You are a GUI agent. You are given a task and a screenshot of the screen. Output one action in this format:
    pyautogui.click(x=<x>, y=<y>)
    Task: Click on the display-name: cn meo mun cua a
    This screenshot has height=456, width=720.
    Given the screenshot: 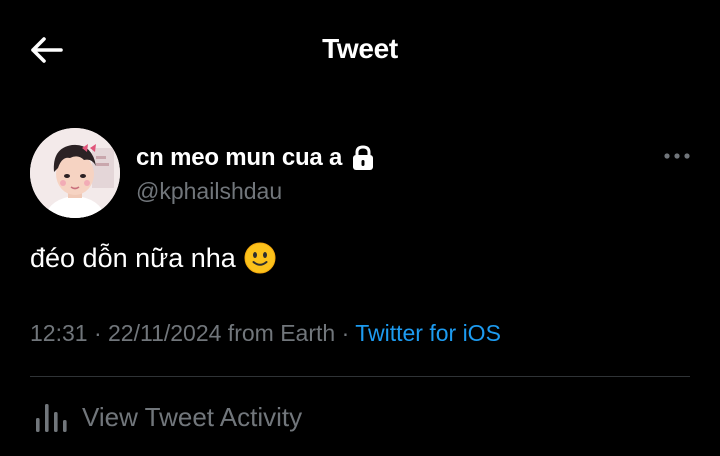 What is the action you would take?
    pyautogui.click(x=239, y=157)
    